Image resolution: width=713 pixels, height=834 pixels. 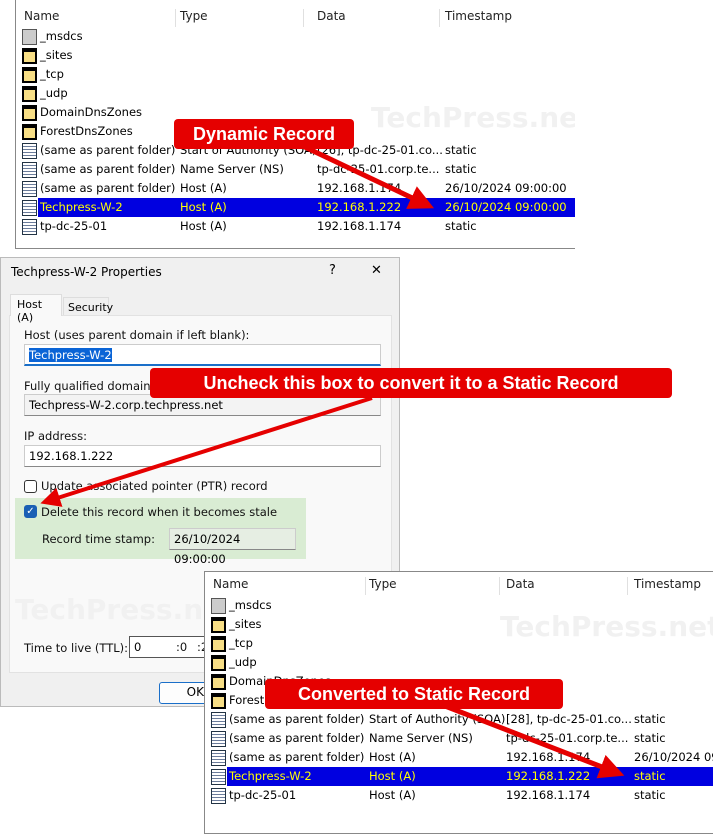 What do you see at coordinates (36, 309) in the screenshot?
I see `tab-host-a: Host (A)` at bounding box center [36, 309].